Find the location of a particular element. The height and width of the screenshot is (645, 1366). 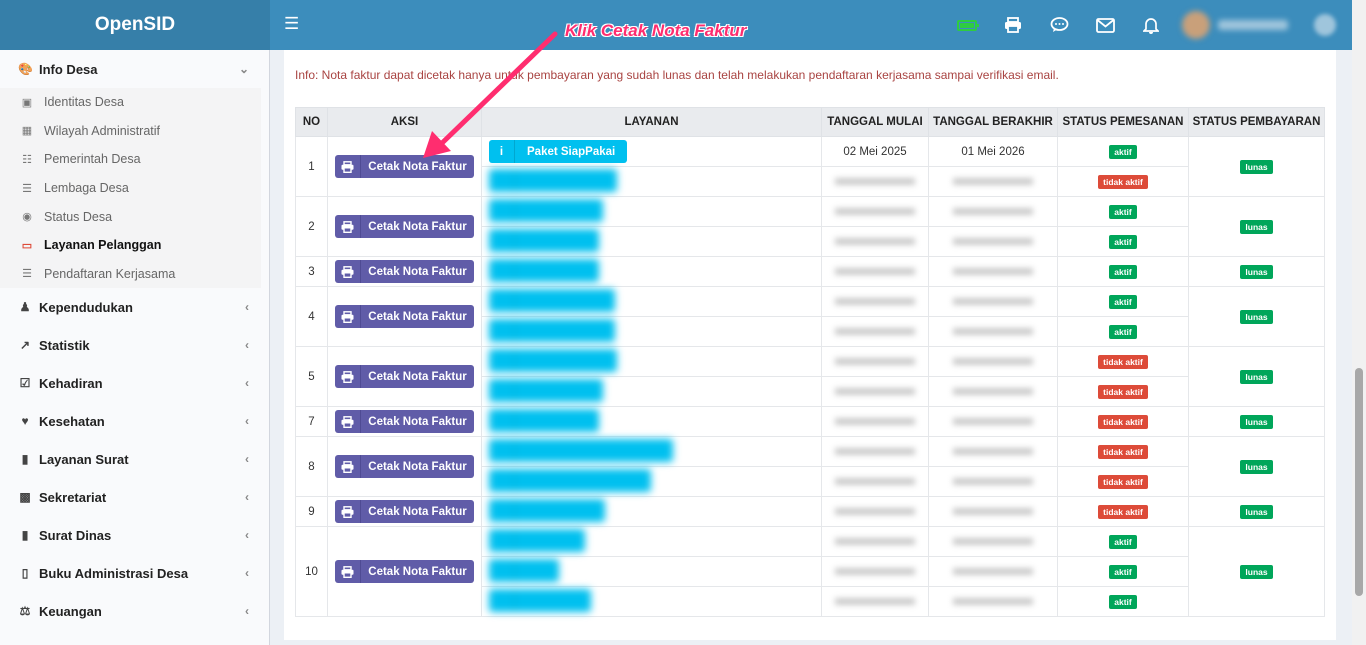

gear-icon is located at coordinates (1325, 25).